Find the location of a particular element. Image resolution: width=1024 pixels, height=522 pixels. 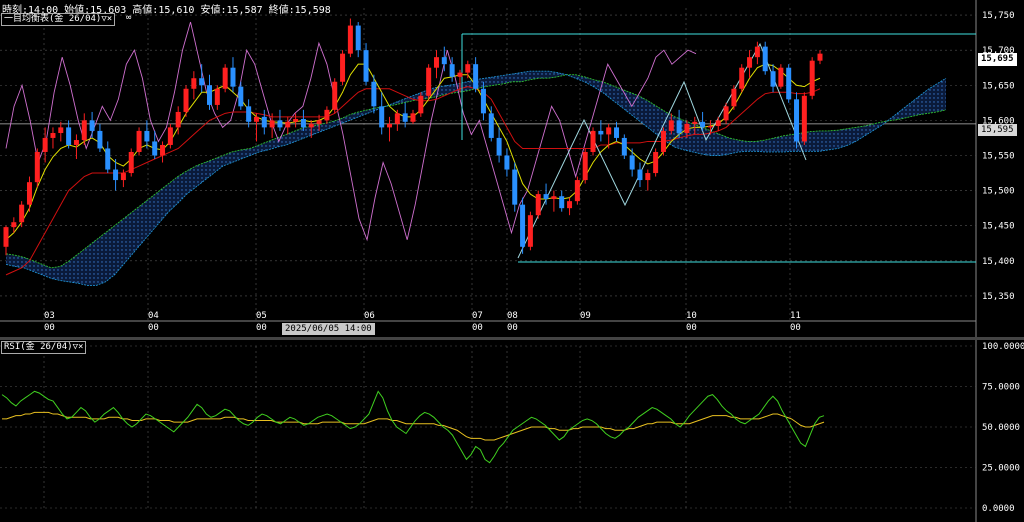

ichimoku-label-text: 一目均衡表(金 26/04) is located at coordinates (53, 19).